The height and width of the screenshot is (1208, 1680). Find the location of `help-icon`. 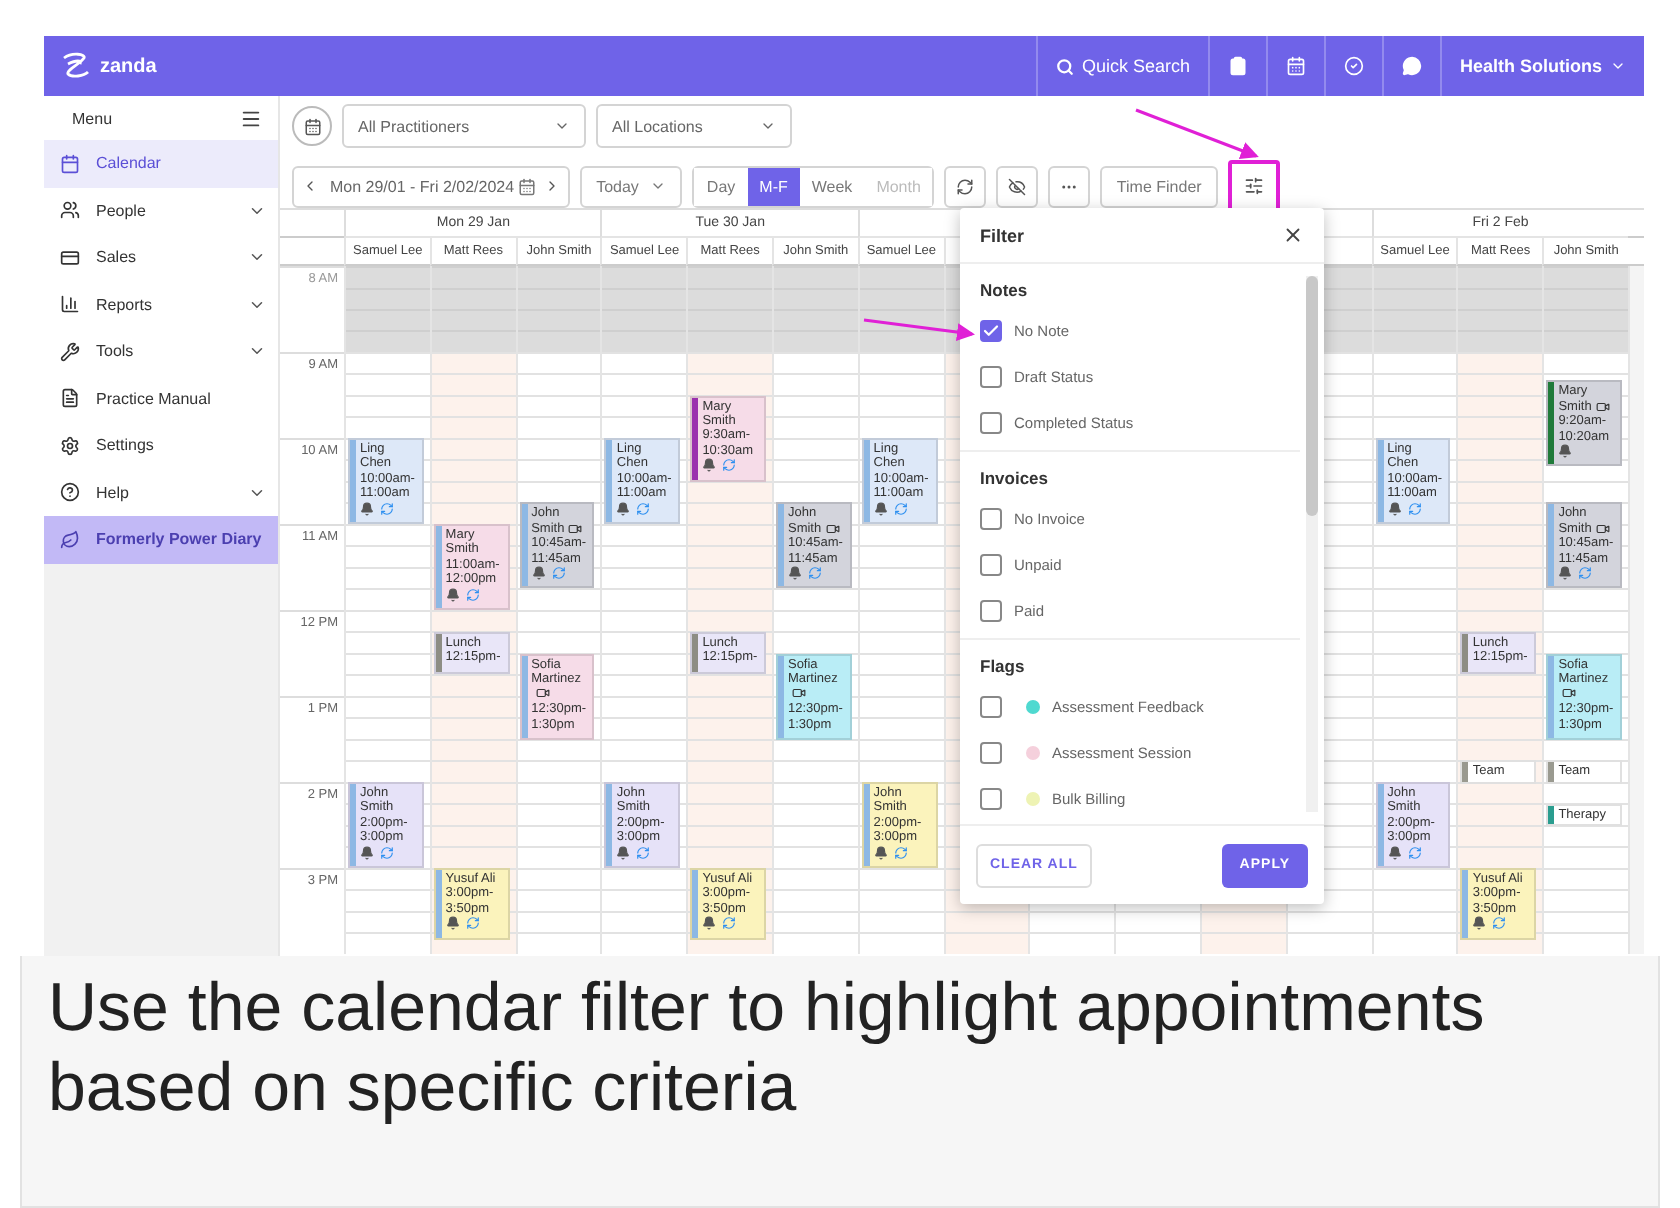

help-icon is located at coordinates (70, 492).